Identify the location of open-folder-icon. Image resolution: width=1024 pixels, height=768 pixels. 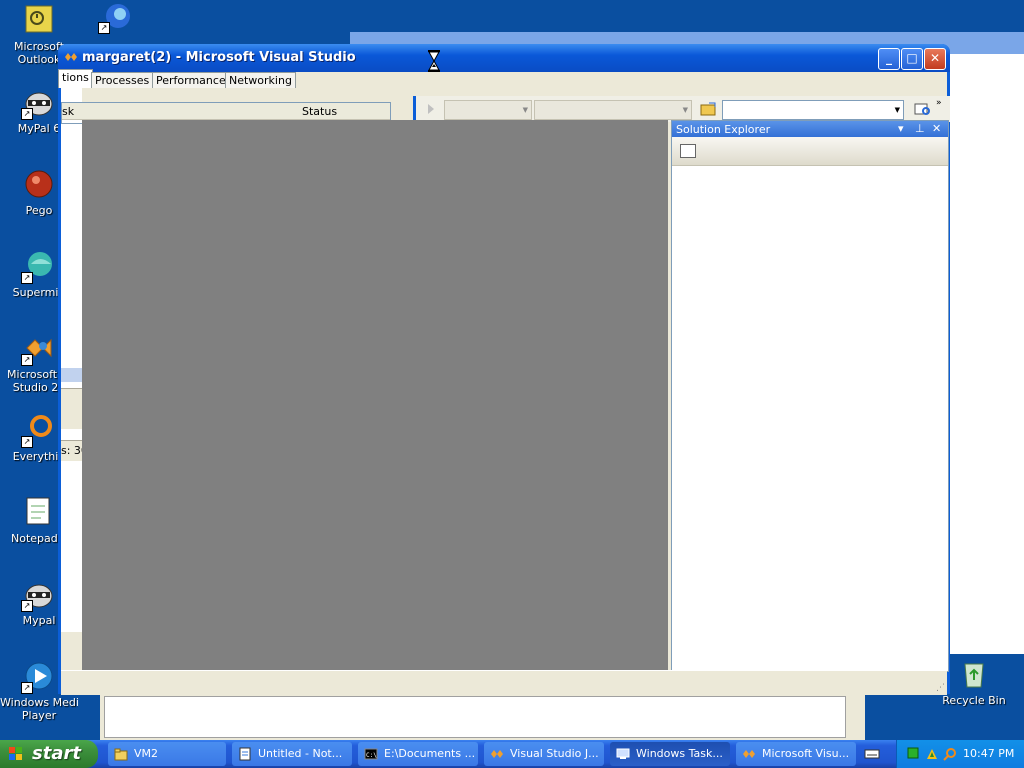
(709, 109).